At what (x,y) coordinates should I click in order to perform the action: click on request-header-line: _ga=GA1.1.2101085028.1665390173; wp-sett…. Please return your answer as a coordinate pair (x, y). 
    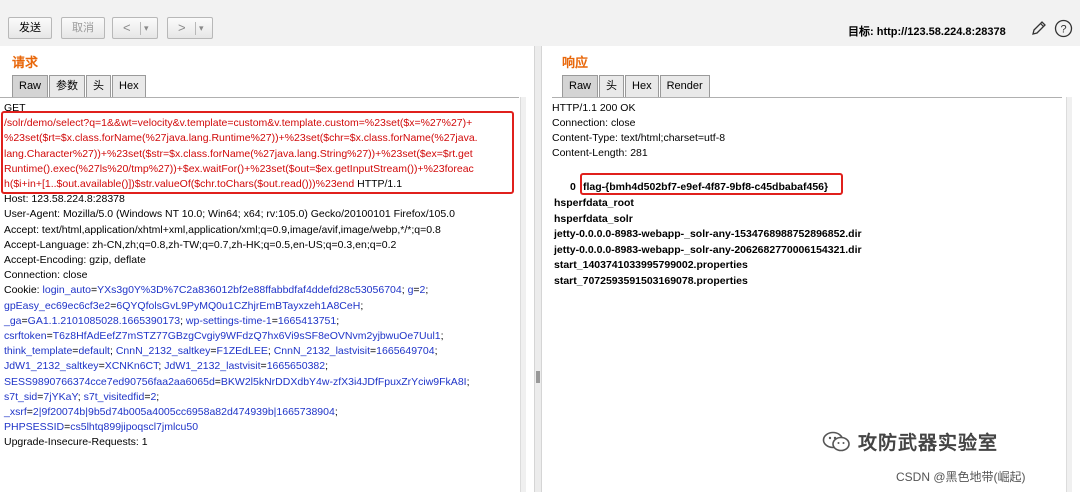
    Looking at the image, I should click on (171, 321).